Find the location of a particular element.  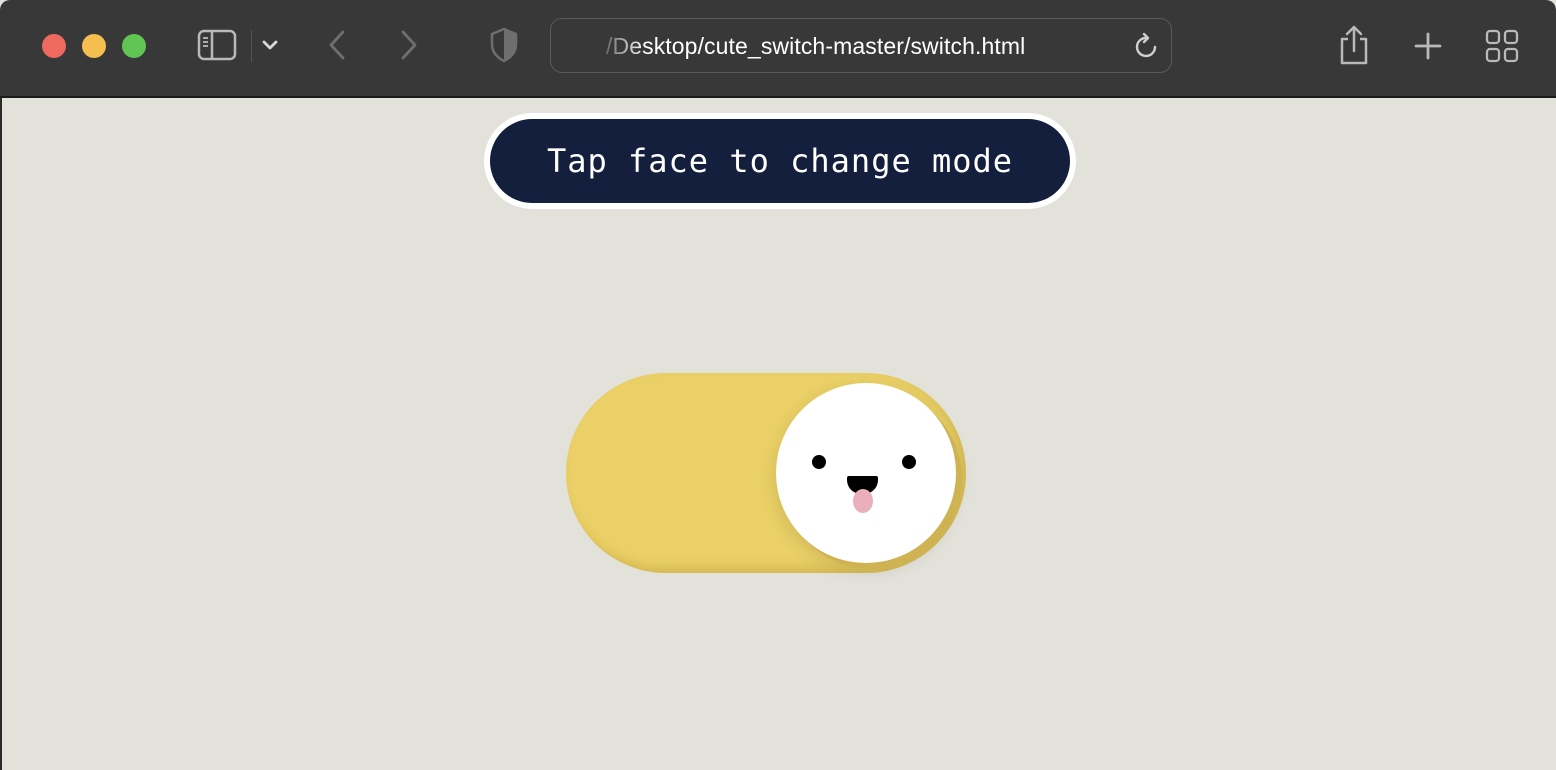

shield-icon is located at coordinates (504, 45).